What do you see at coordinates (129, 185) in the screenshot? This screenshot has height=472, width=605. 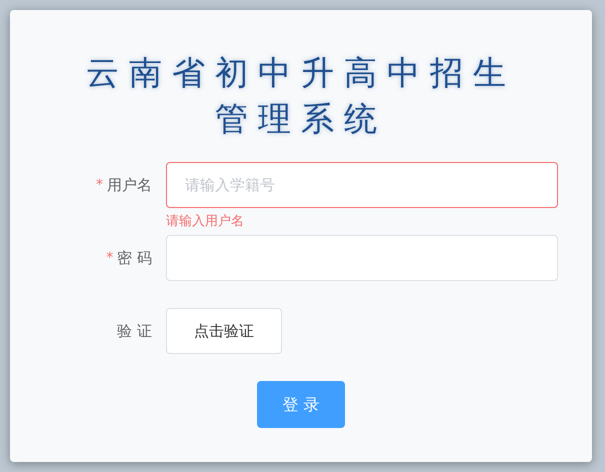 I see `field-label: 用户名` at bounding box center [129, 185].